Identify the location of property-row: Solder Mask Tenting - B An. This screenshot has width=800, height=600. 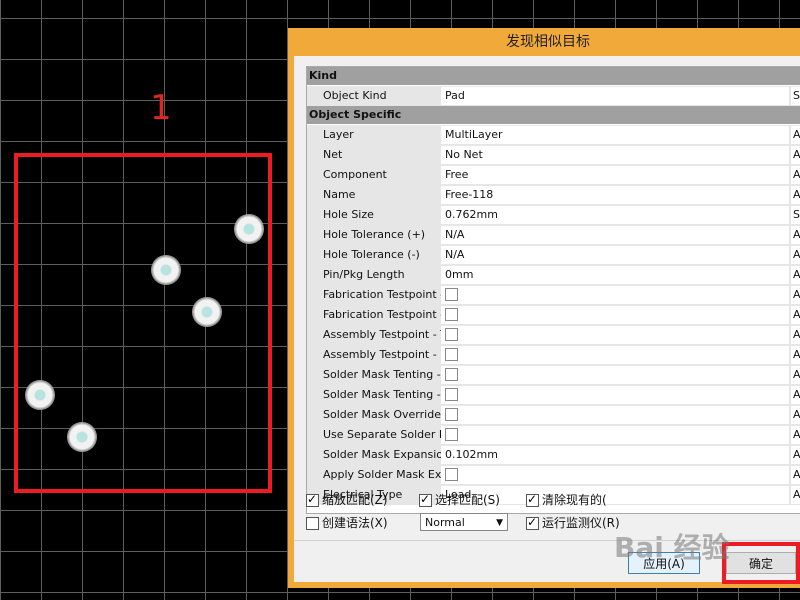
(553, 395).